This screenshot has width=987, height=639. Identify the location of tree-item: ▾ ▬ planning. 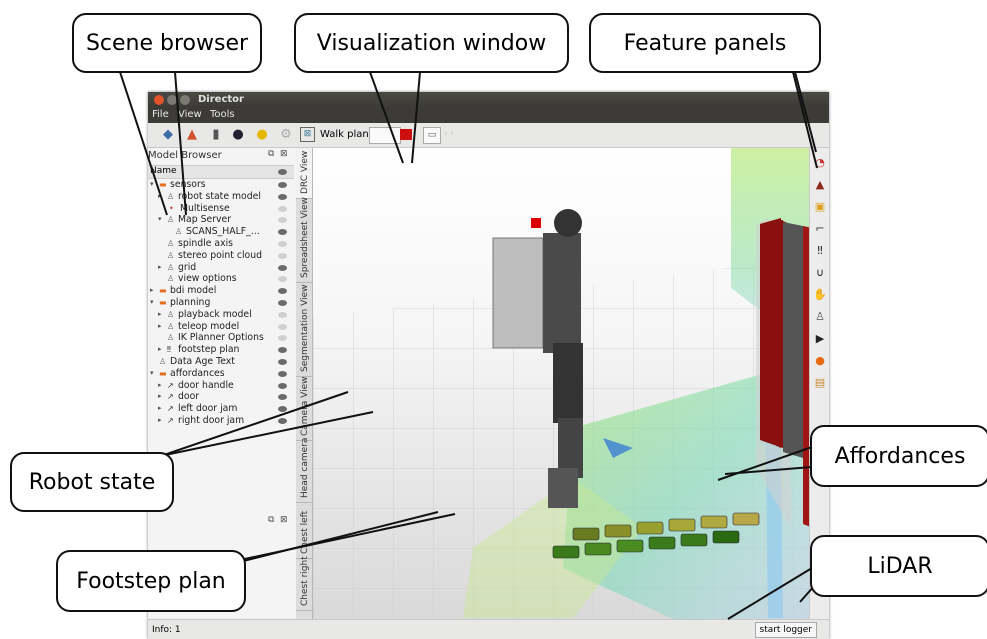
(221, 302).